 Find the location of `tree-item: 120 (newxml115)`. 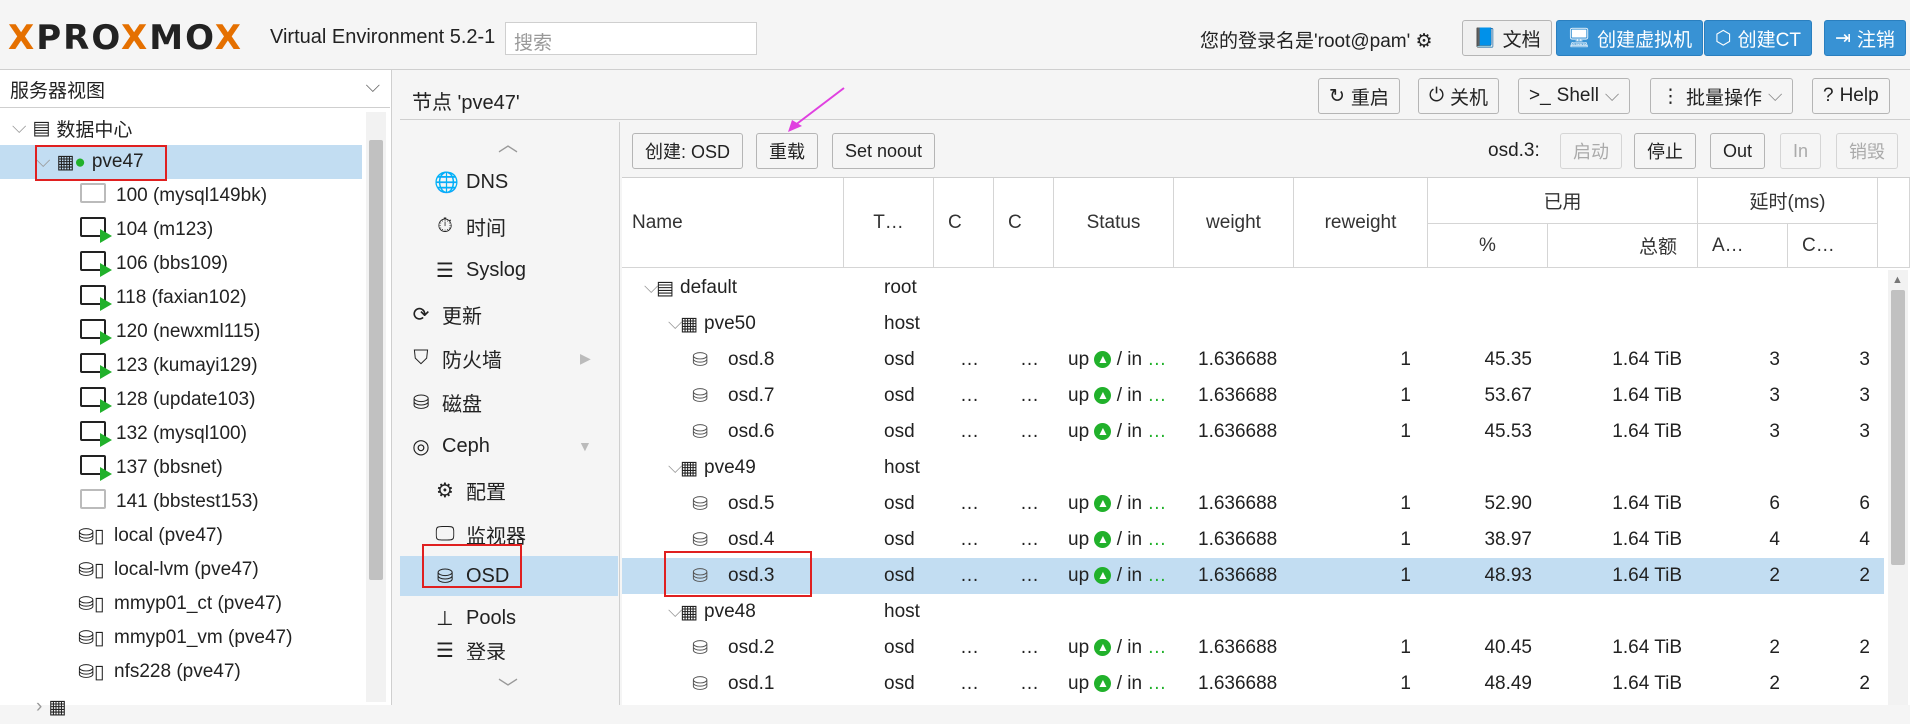

tree-item: 120 (newxml115) is located at coordinates (181, 332).